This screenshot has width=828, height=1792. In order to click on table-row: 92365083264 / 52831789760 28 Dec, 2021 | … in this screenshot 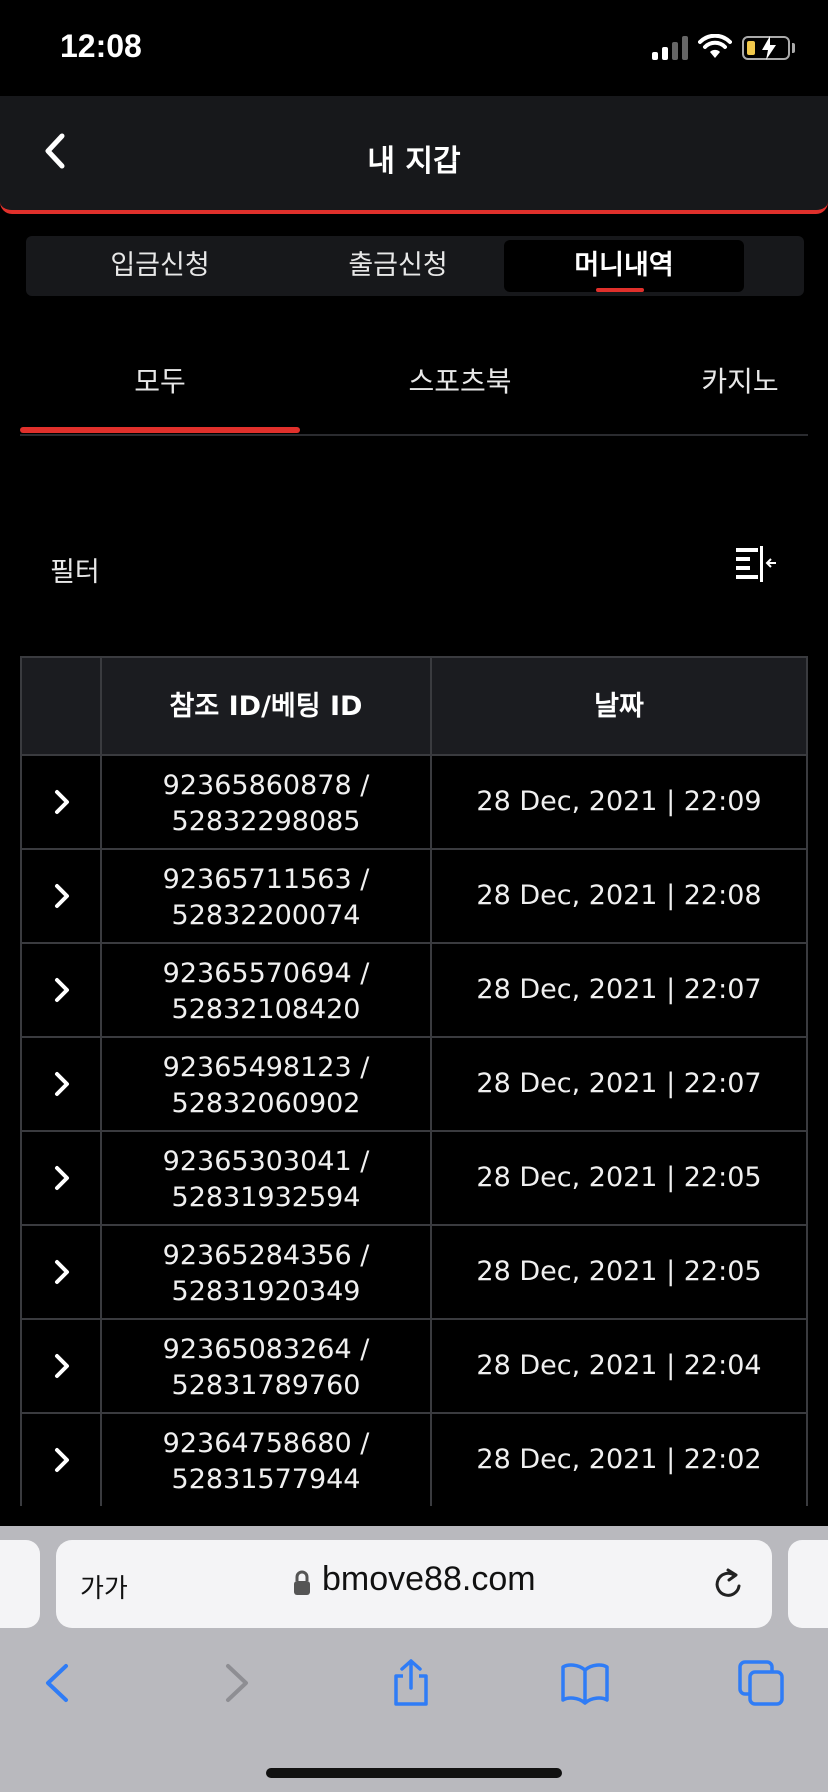, I will do `click(414, 1367)`.